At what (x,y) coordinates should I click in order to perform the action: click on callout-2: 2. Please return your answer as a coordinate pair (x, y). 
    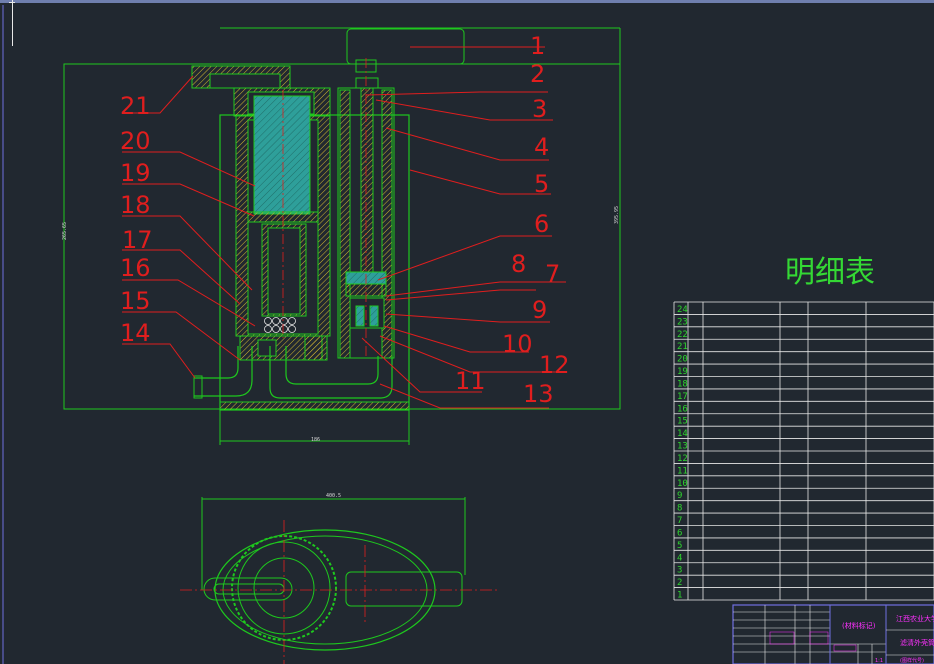
    Looking at the image, I should click on (537, 74).